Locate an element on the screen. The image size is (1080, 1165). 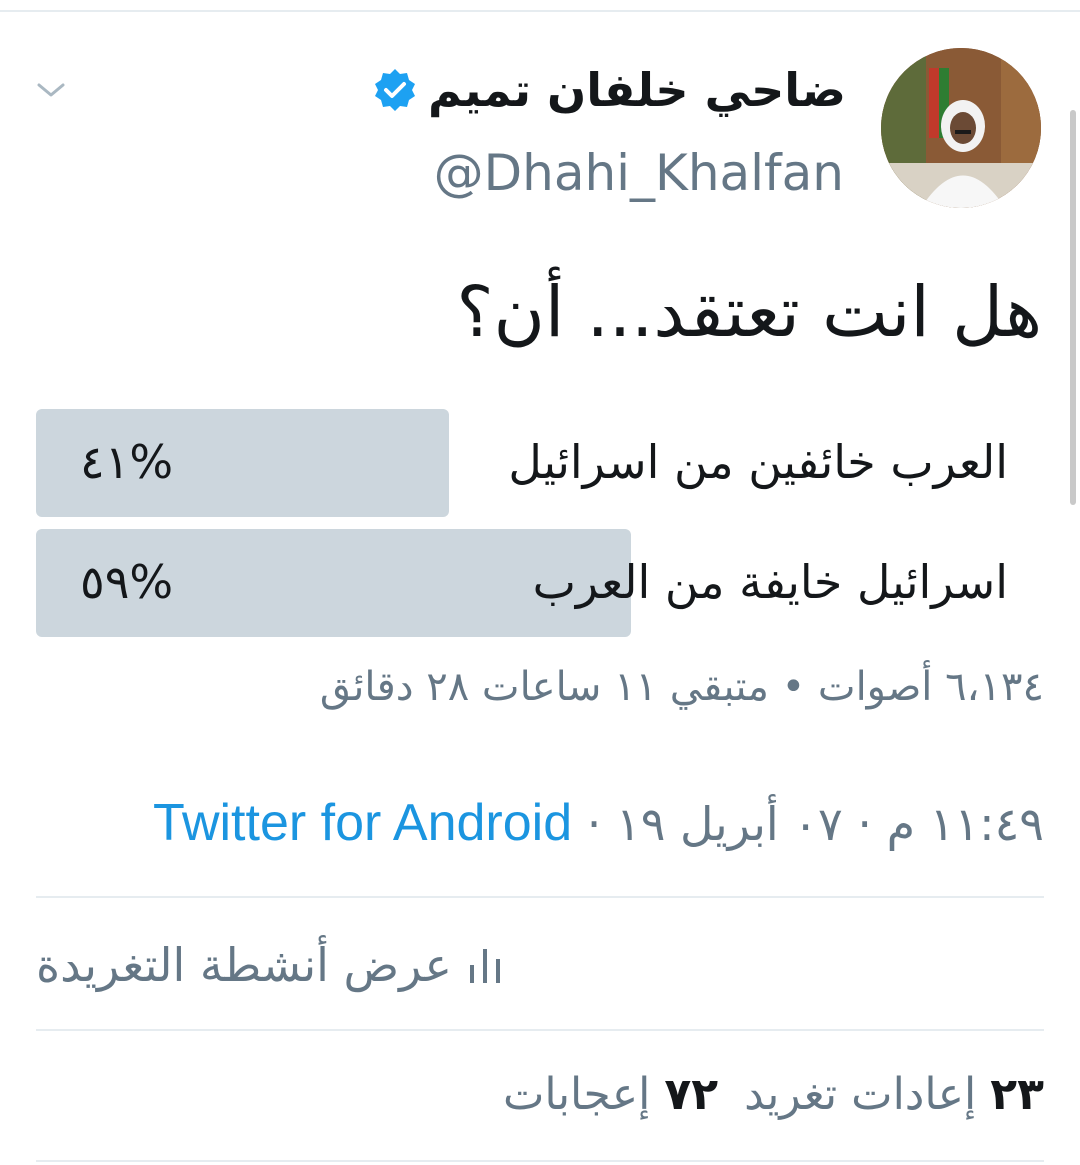
view-tweet-activity-button: عرض أنشطة التغريدة is located at coordinates (269, 965).